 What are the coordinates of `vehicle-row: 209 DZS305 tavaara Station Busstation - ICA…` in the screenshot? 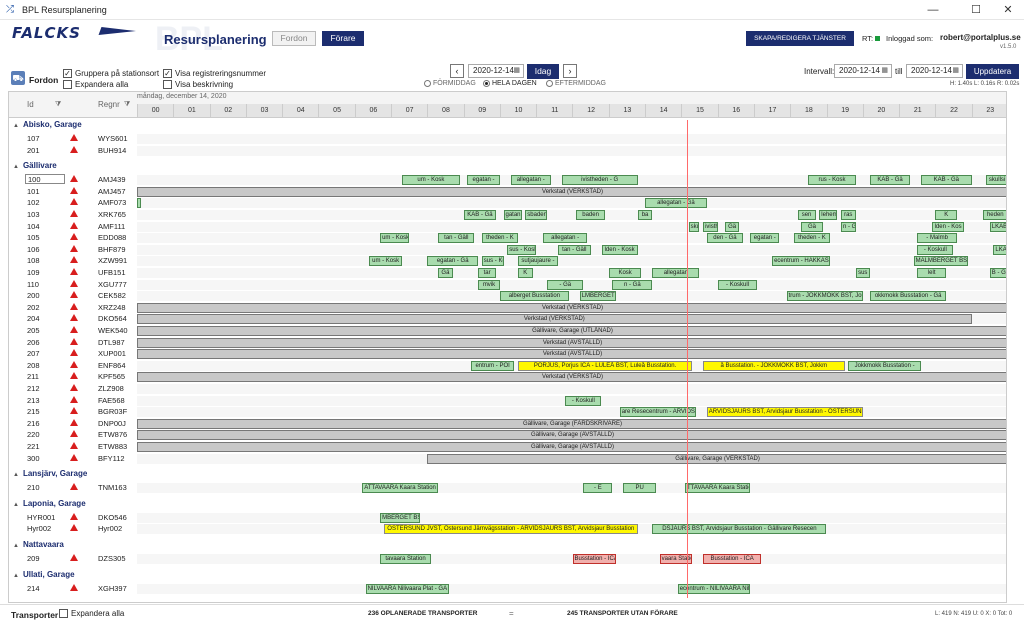 It's located at (507, 559).